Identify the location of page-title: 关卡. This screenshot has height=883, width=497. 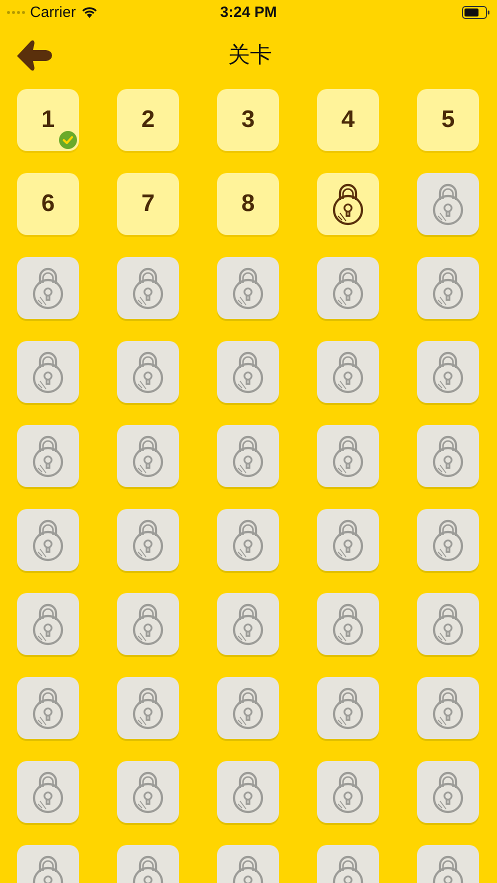
(250, 55).